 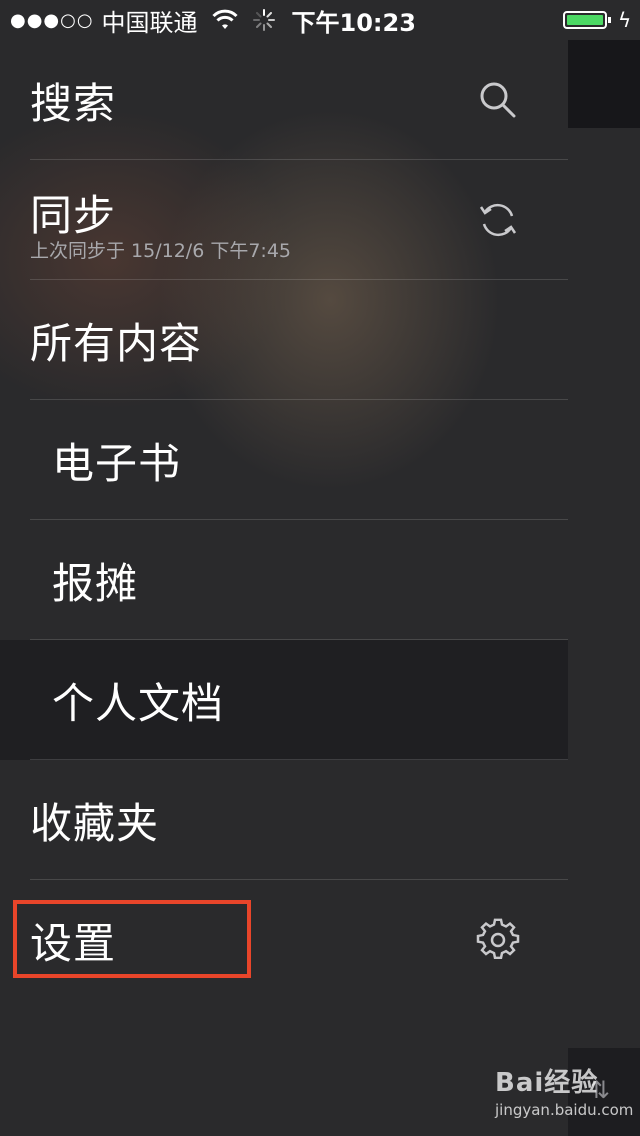 What do you see at coordinates (604, 588) in the screenshot?
I see `underlying-page-content` at bounding box center [604, 588].